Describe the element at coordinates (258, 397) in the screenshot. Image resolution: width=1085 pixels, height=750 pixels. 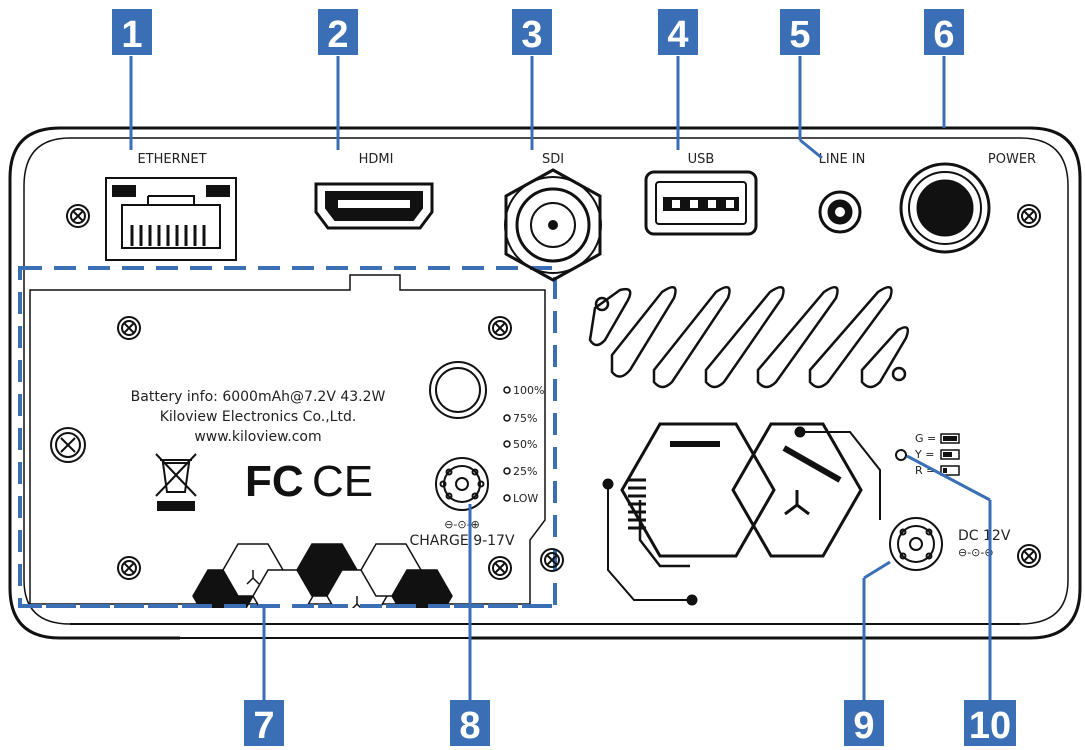
I see `battery-info-text: Battery info: 6000mAh@7.2V 43.2W` at that location.